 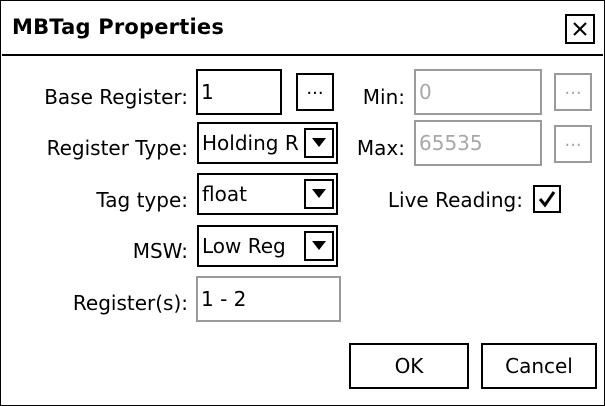 I want to click on max-label: Max:, so click(x=380, y=148).